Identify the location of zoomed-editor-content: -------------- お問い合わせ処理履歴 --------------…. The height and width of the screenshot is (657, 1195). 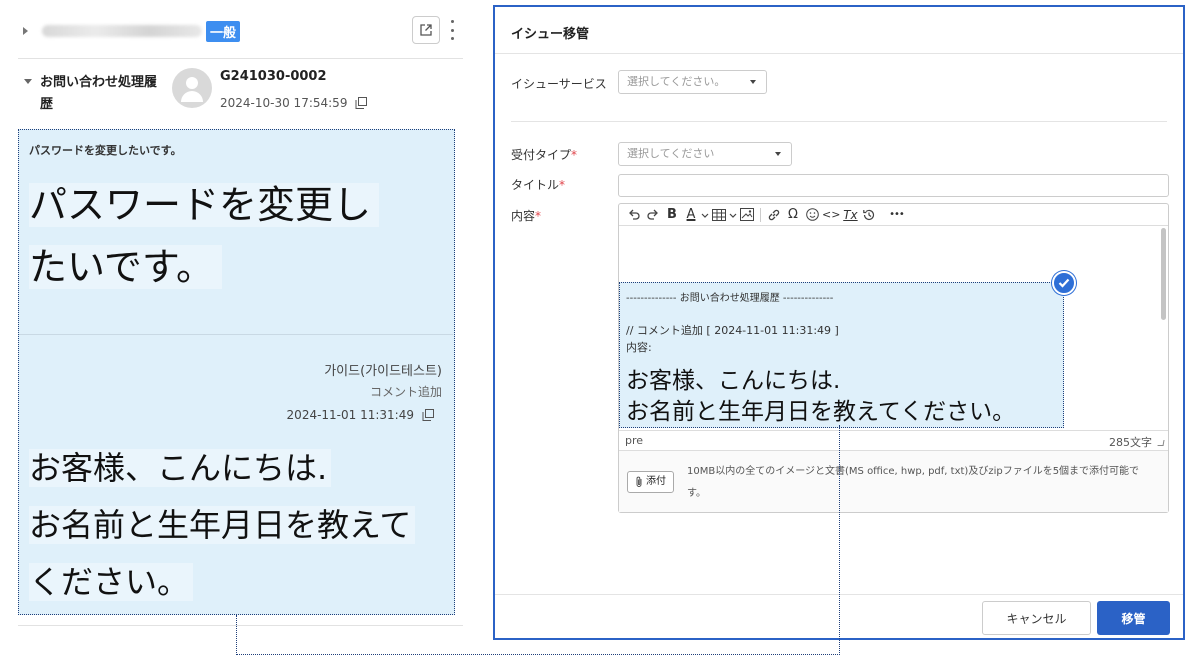
(841, 355).